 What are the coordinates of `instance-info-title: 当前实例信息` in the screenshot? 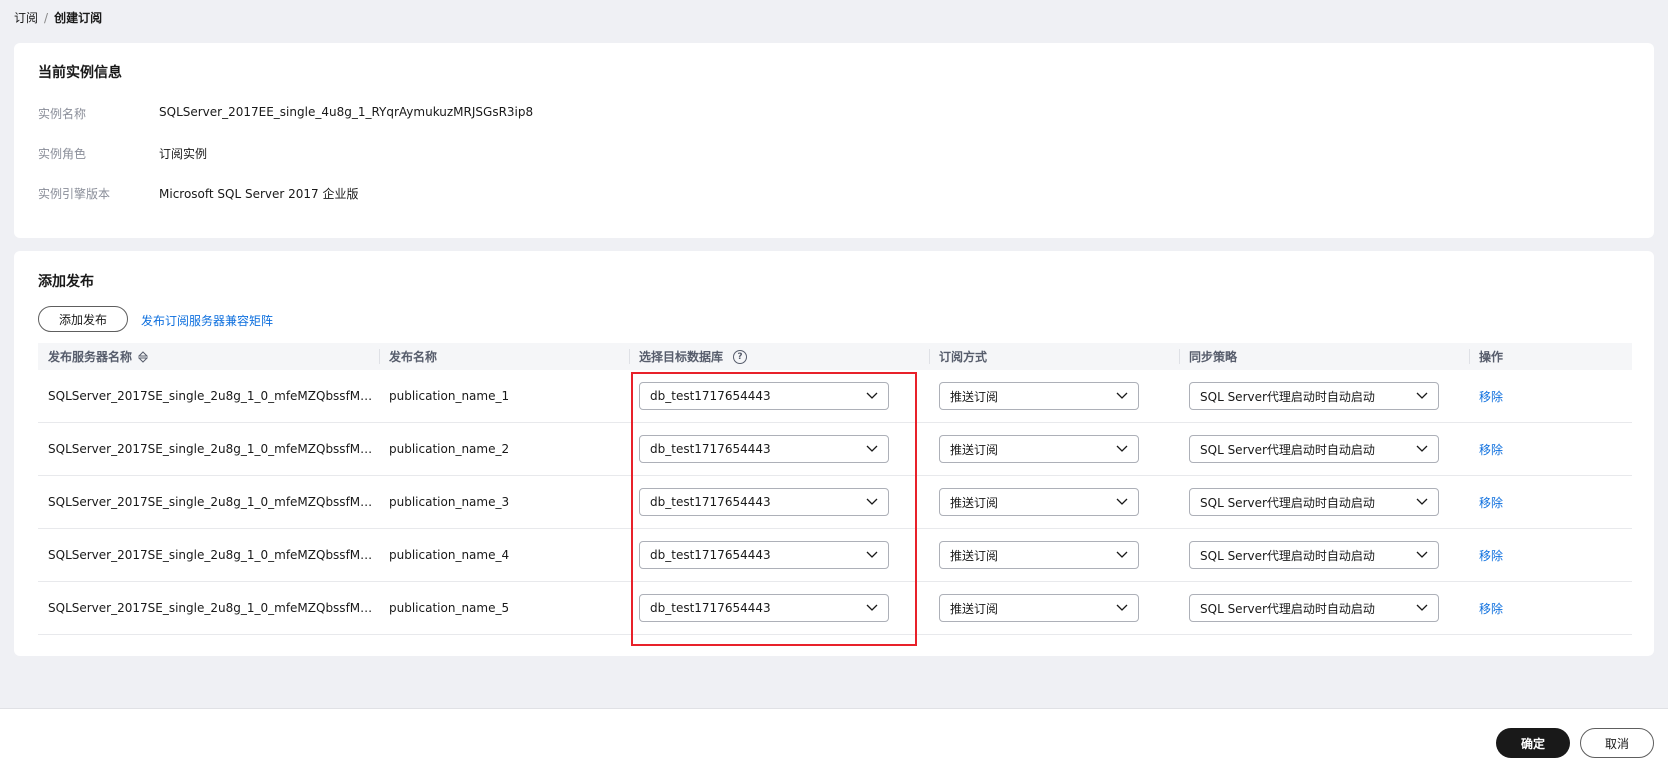 It's located at (80, 73).